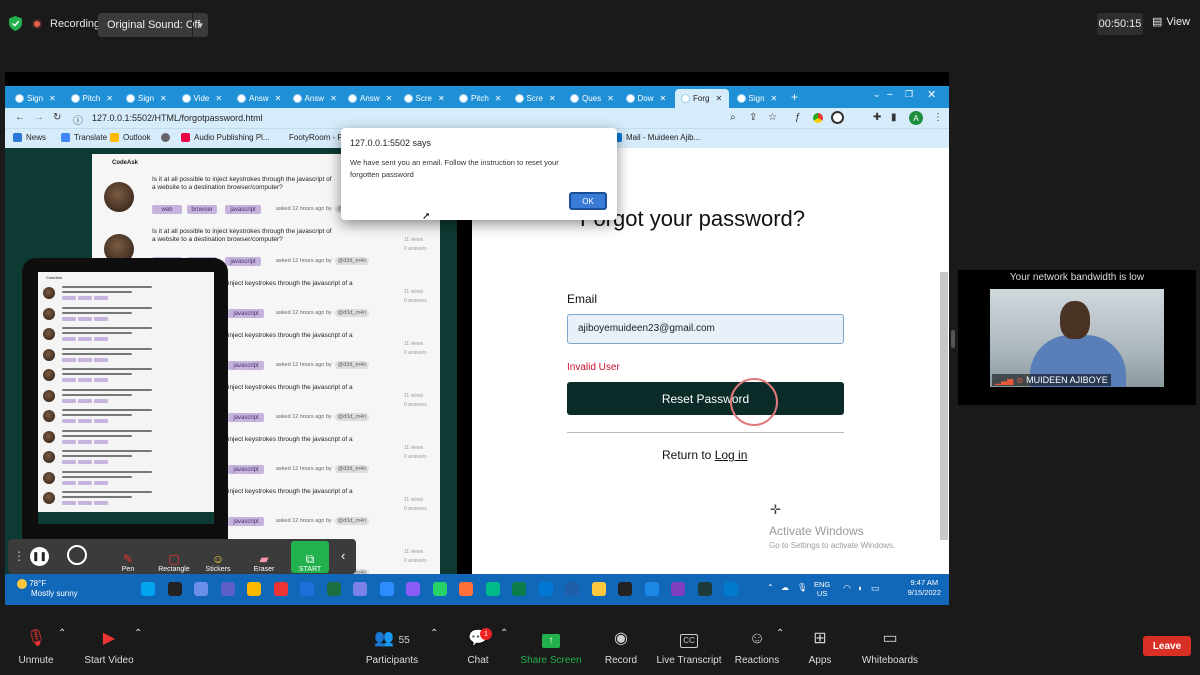 The image size is (1200, 675). What do you see at coordinates (731, 455) in the screenshot?
I see `login-link: Log in` at bounding box center [731, 455].